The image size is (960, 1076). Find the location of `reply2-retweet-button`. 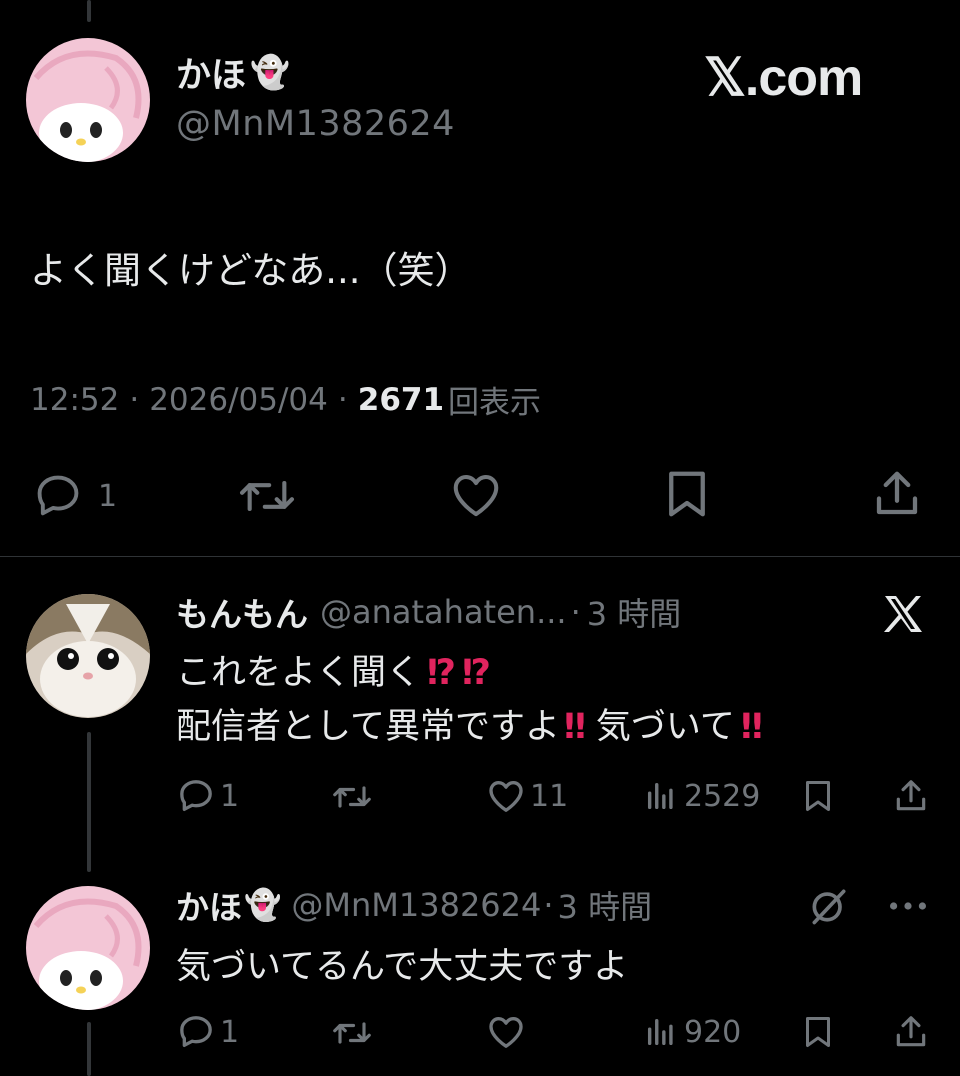

reply2-retweet-button is located at coordinates (352, 1033).